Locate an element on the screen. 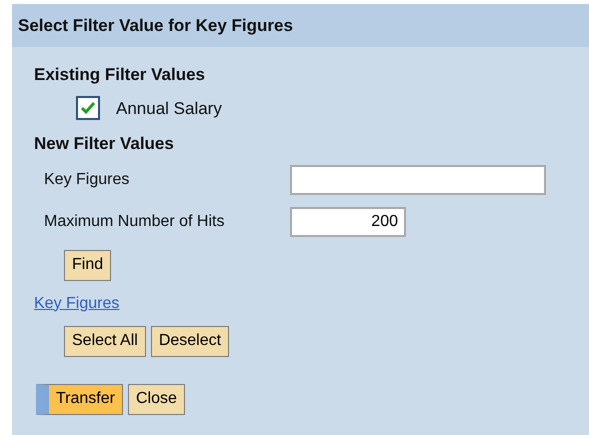 The height and width of the screenshot is (435, 589). input-field: 200 is located at coordinates (348, 221).